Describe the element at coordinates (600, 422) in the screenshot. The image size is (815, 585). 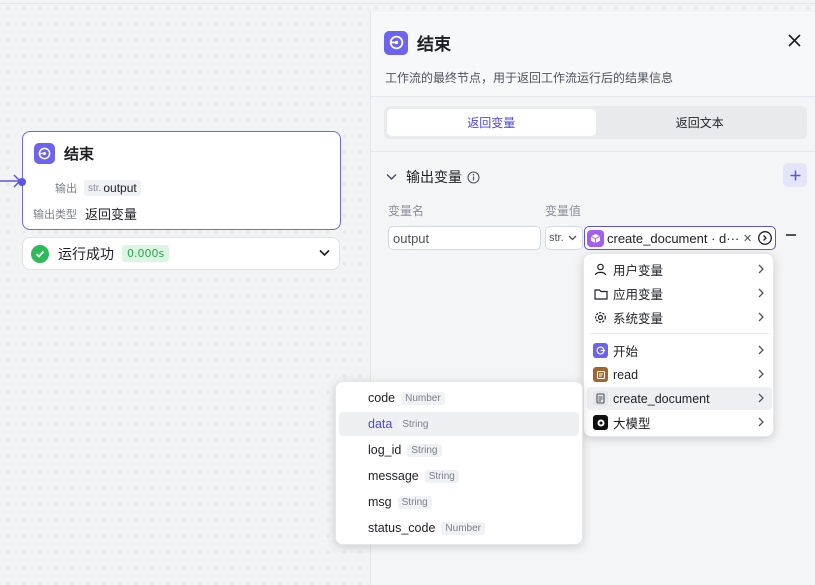
I see `llm-node-icon` at that location.